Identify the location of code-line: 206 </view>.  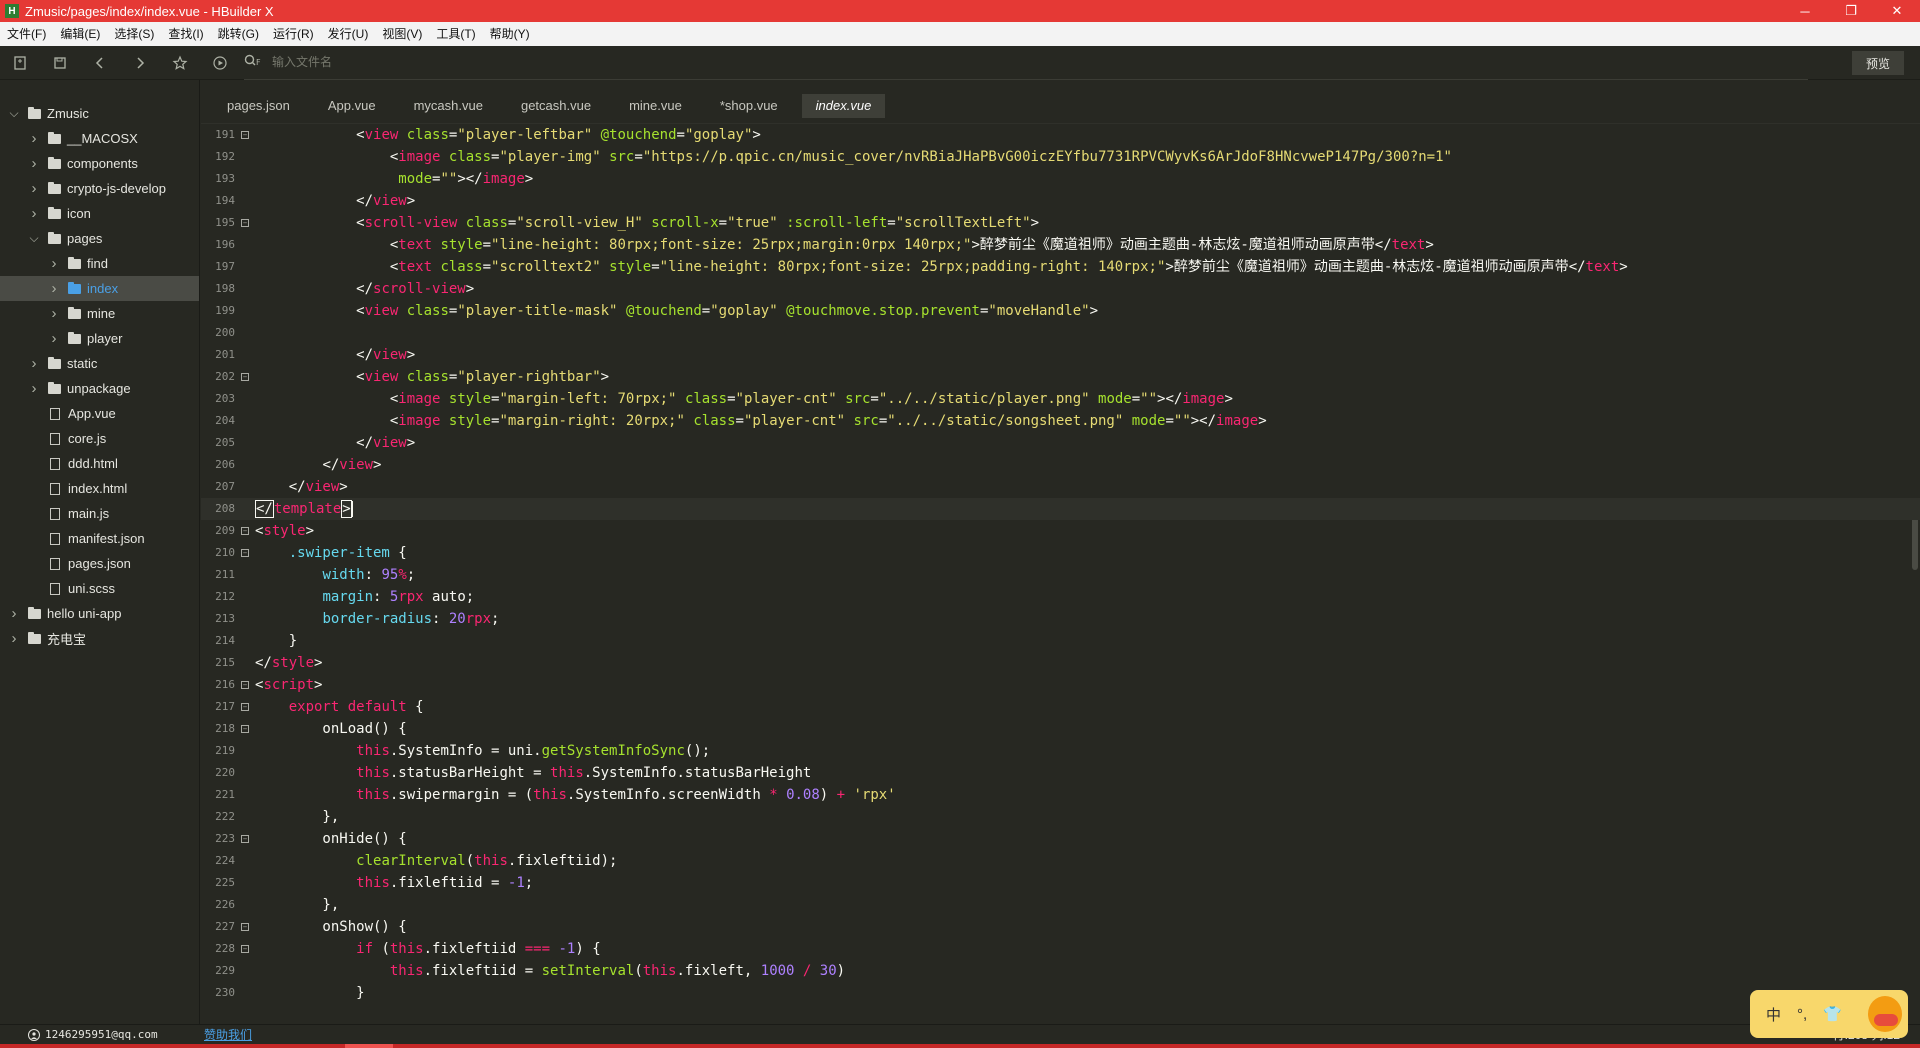
(1060, 465).